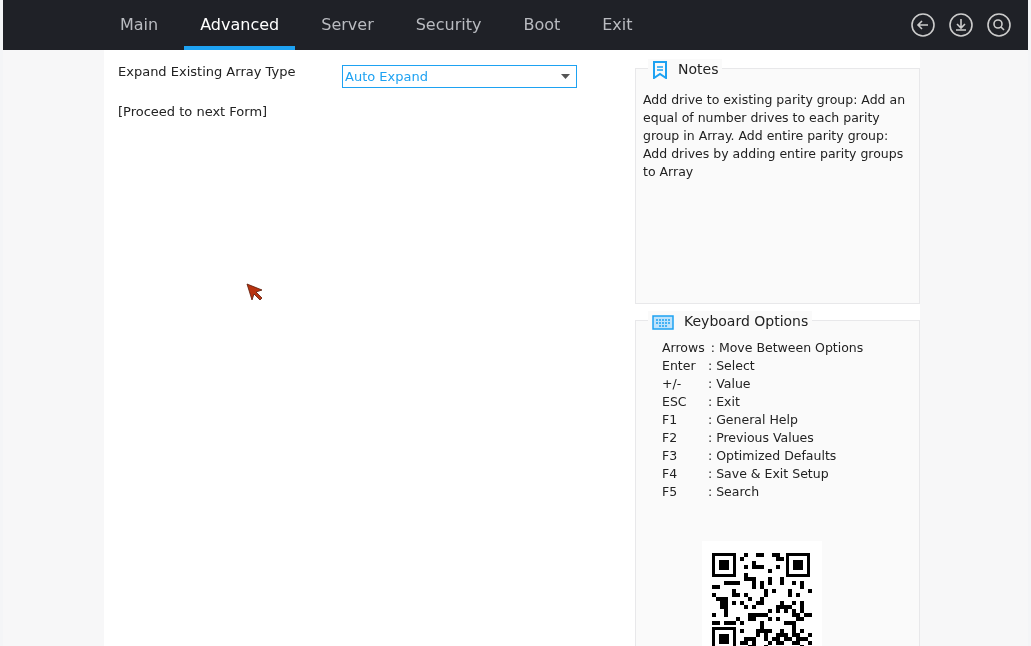 Image resolution: width=1031 pixels, height=646 pixels. What do you see at coordinates (670, 456) in the screenshot?
I see `key-name: F3` at bounding box center [670, 456].